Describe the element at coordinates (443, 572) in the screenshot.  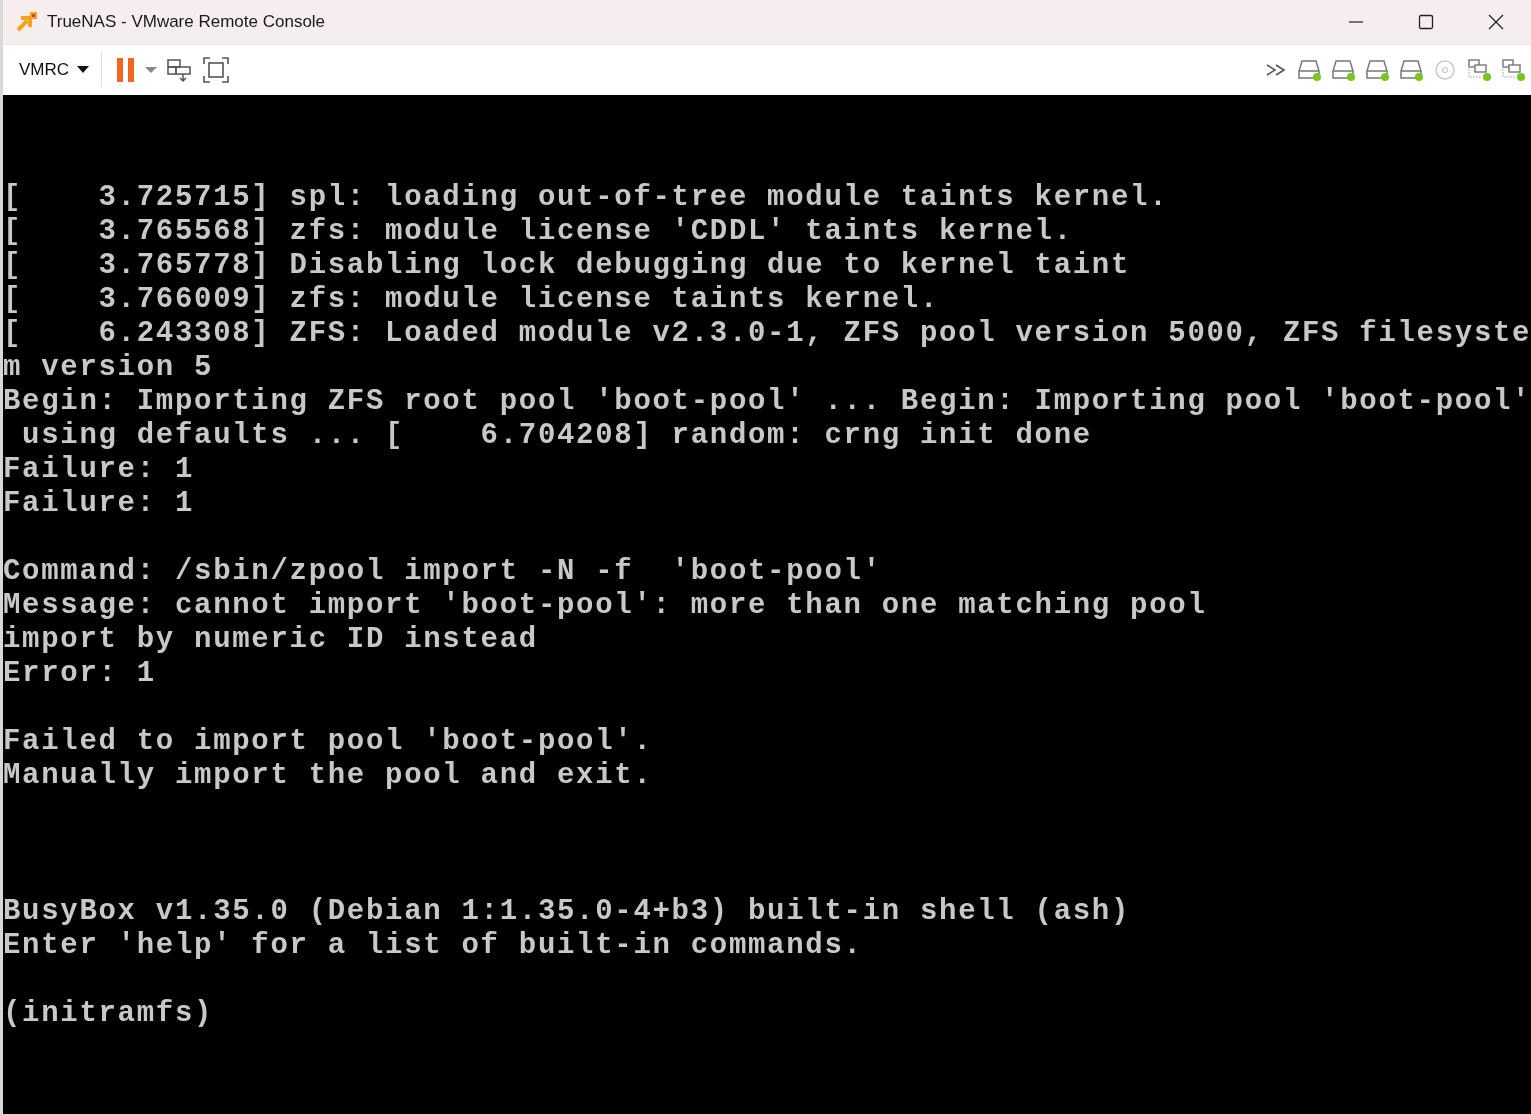
I see `console-line: Command: /sbin/zpool import -N -f 'boot-pool'` at that location.